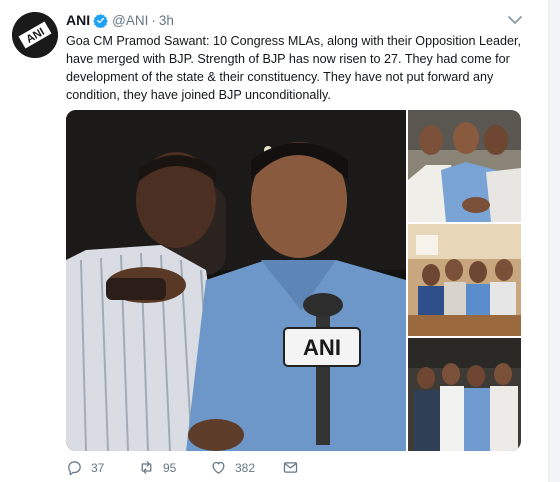 The height and width of the screenshot is (482, 560). Describe the element at coordinates (170, 467) in the screenshot. I see `retweet-count: 95` at that location.